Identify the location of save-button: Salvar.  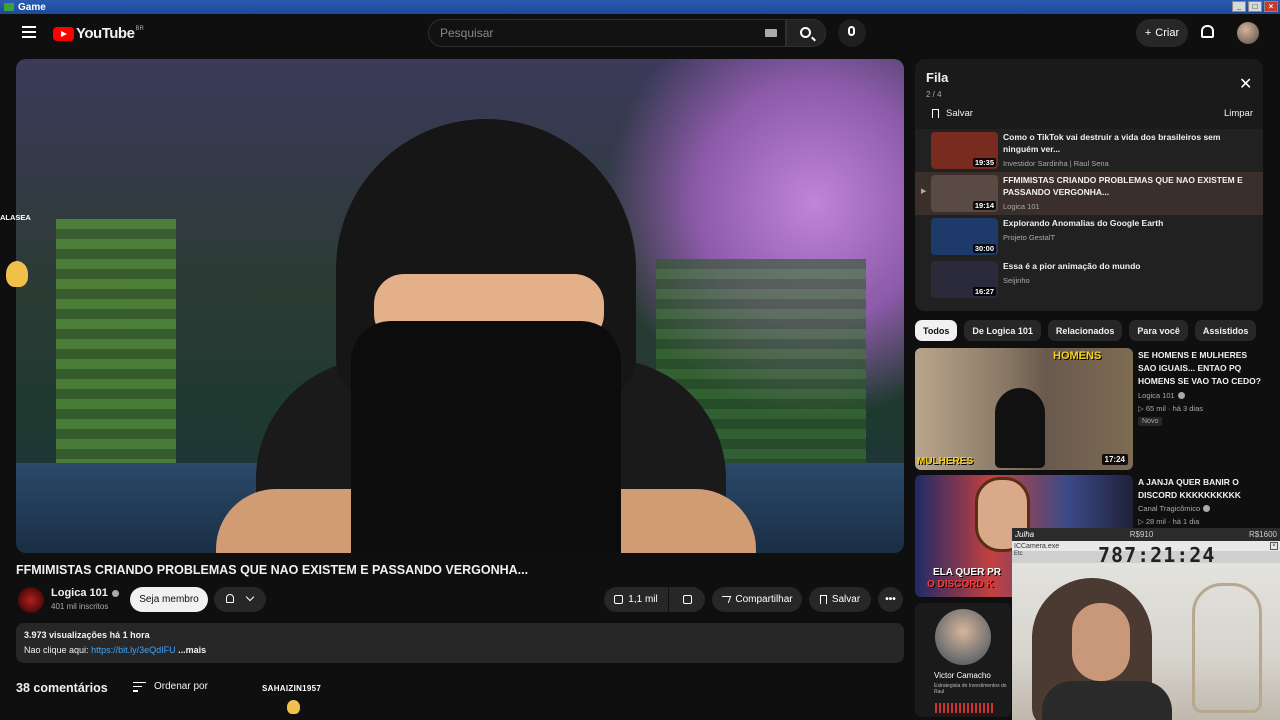
(840, 599).